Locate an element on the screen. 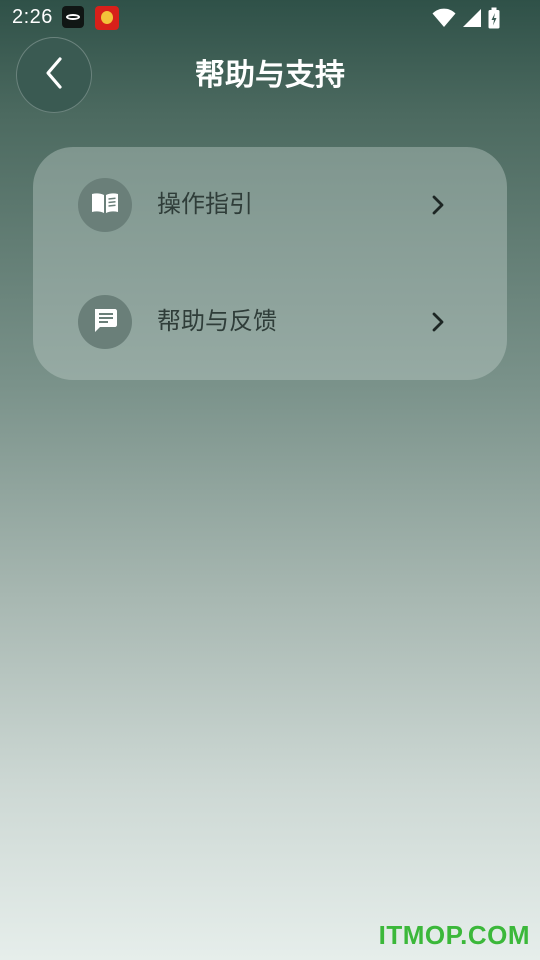 This screenshot has height=960, width=540. wifi-icon is located at coordinates (444, 18).